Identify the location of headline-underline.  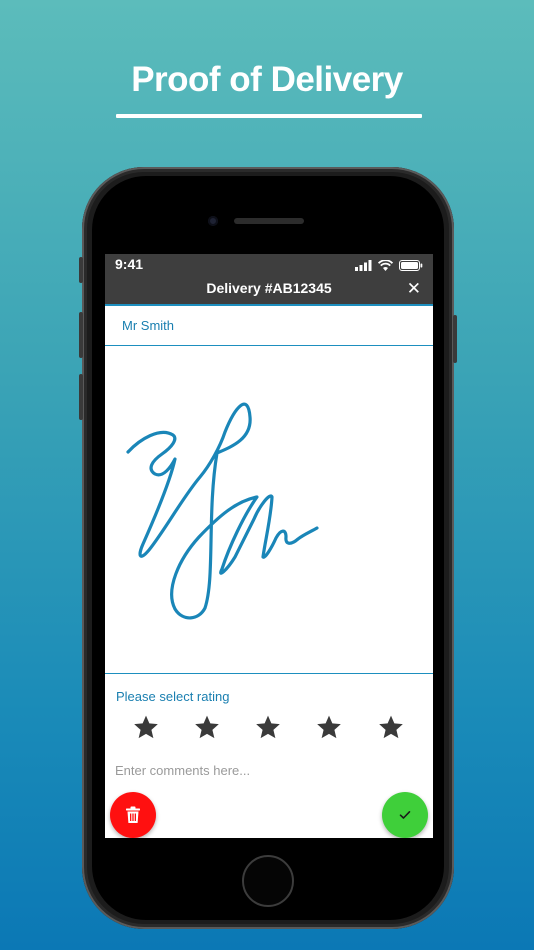
(269, 116).